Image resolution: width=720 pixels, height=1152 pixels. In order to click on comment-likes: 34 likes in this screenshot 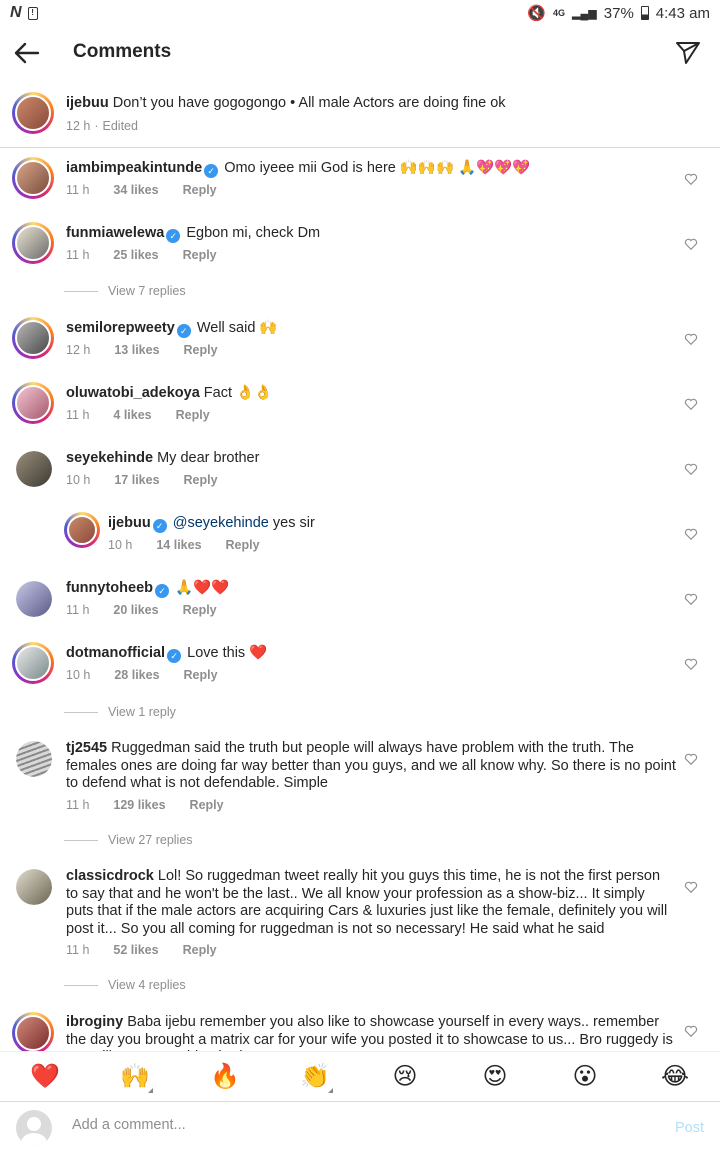, I will do `click(135, 190)`.